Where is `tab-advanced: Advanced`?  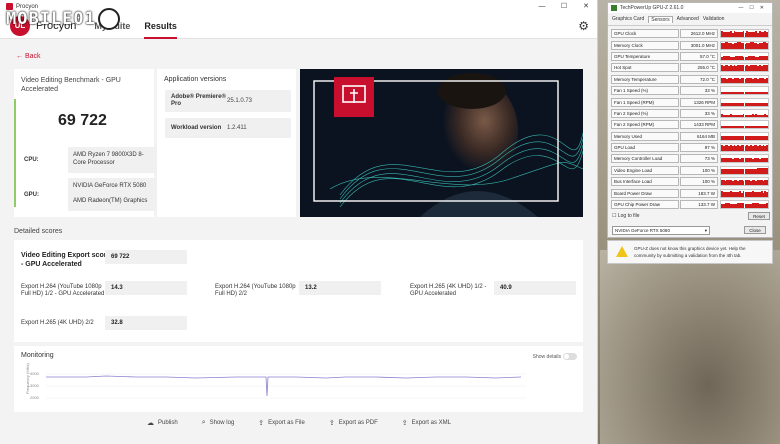
tab-advanced: Advanced is located at coordinates (688, 19).